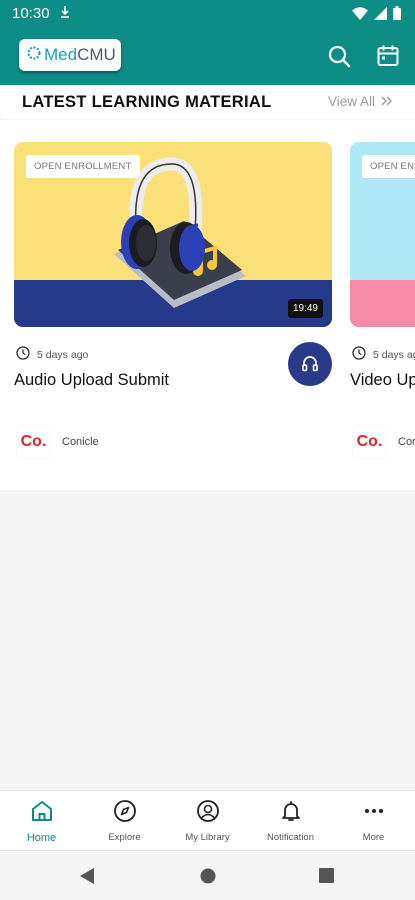 The height and width of the screenshot is (900, 415). Describe the element at coordinates (80, 54) in the screenshot. I see `logo-text: MedCMU` at that location.